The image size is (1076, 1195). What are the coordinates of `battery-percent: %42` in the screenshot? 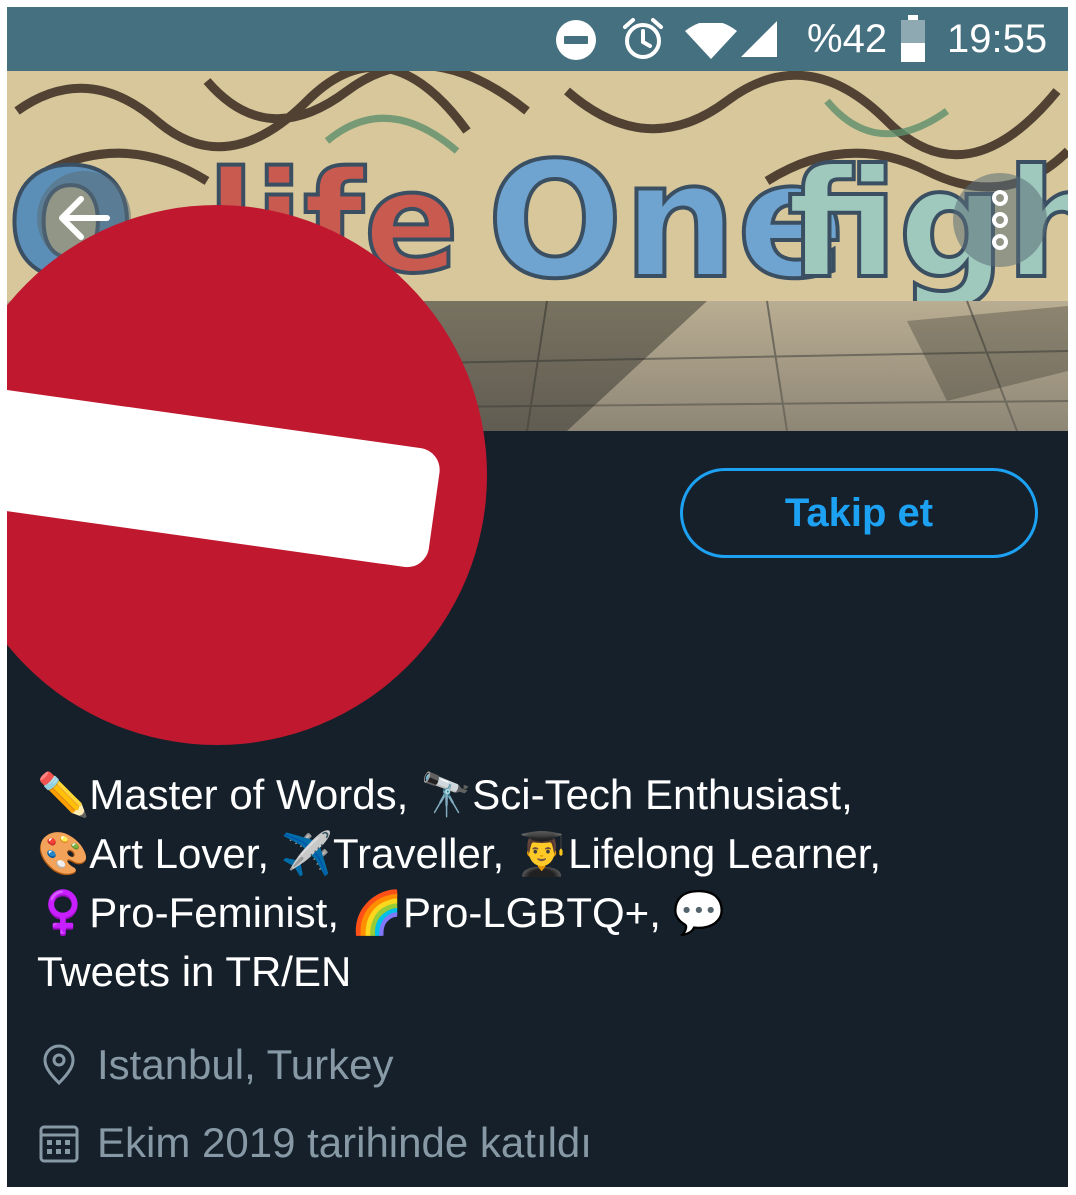 It's located at (847, 39).